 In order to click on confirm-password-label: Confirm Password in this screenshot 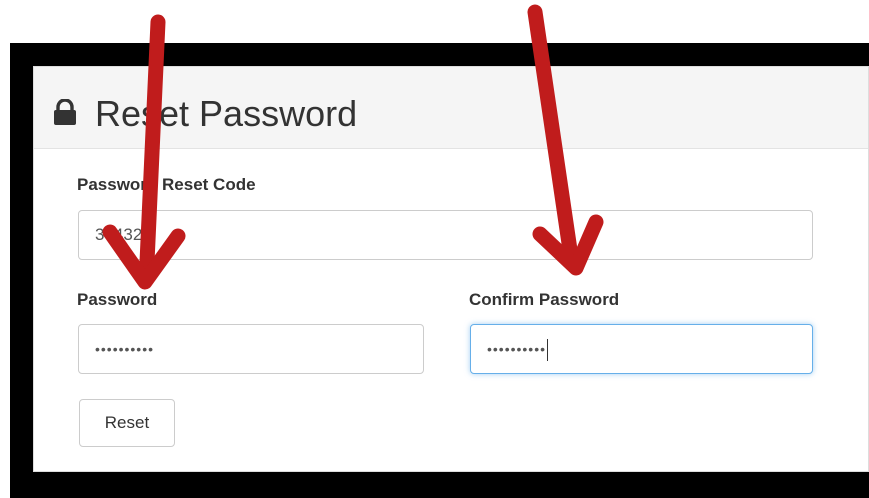, I will do `click(544, 299)`.